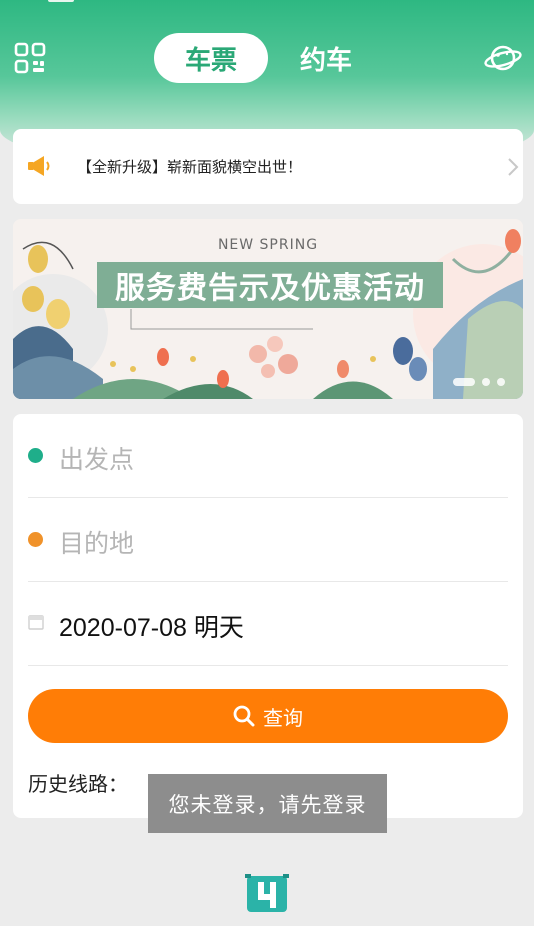 Image resolution: width=534 pixels, height=926 pixels. Describe the element at coordinates (268, 624) in the screenshot. I see `date-field: 2020-07-08 明天` at that location.